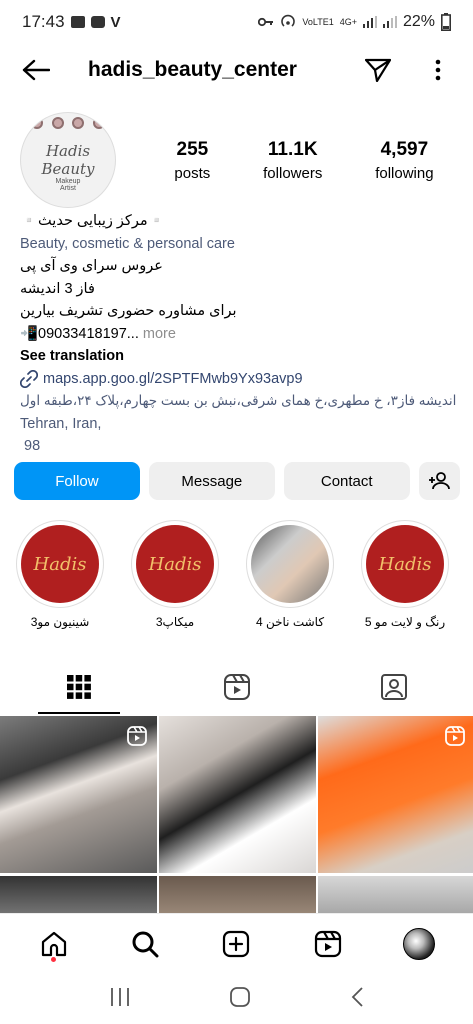  What do you see at coordinates (68, 181) in the screenshot?
I see `avatar-logo-sub1: Makeup` at bounding box center [68, 181].